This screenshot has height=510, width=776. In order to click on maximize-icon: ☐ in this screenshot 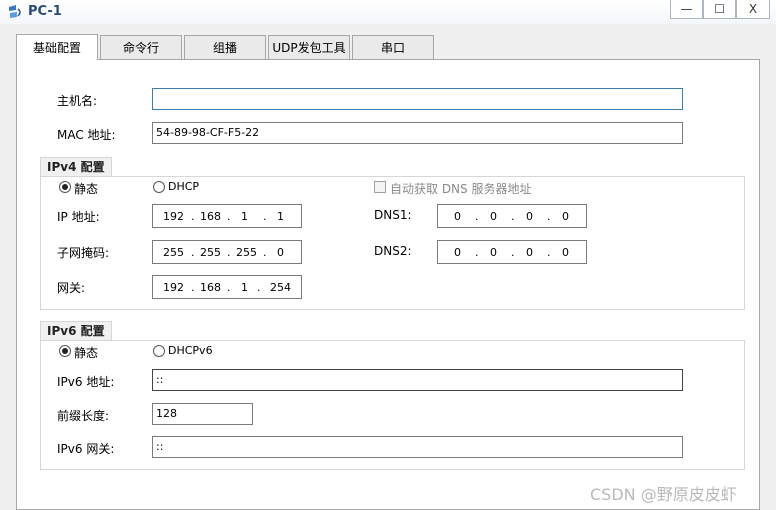, I will do `click(719, 9)`.